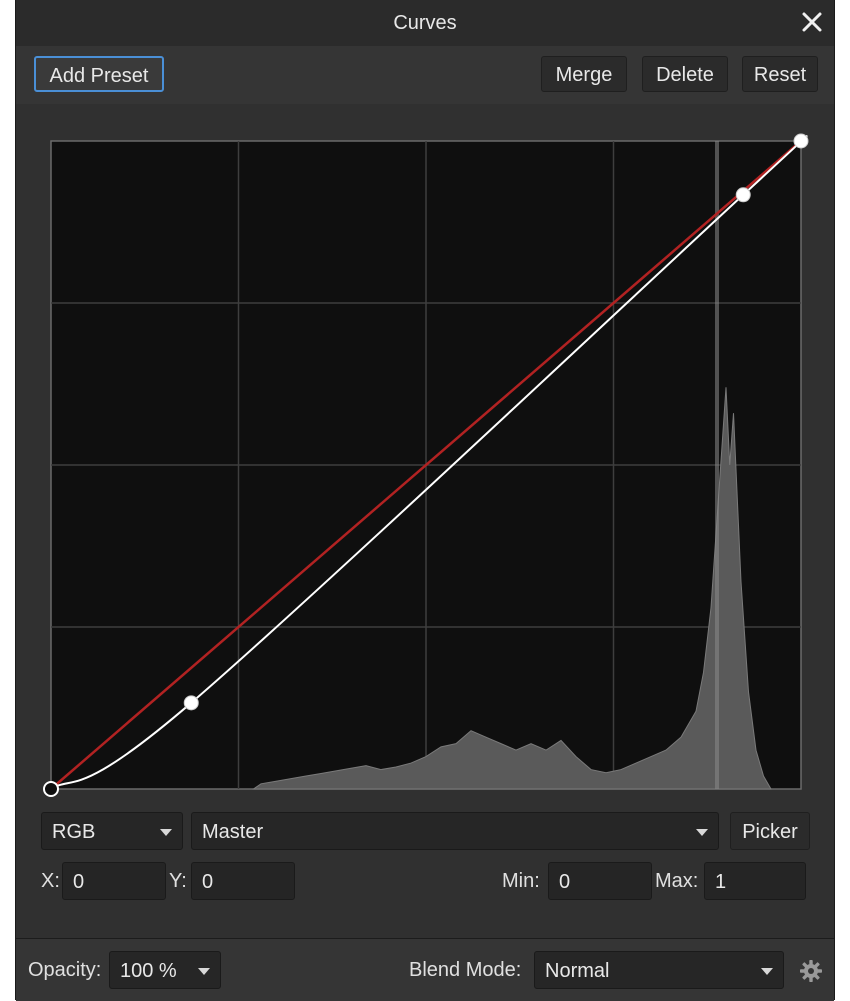  What do you see at coordinates (114, 881) in the screenshot?
I see `x-input: 0` at bounding box center [114, 881].